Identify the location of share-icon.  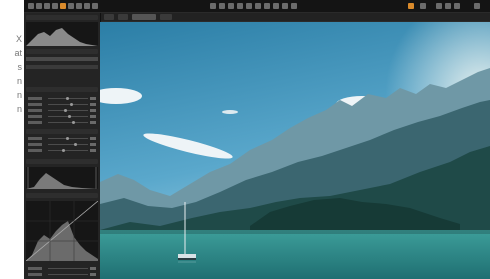
(448, 6).